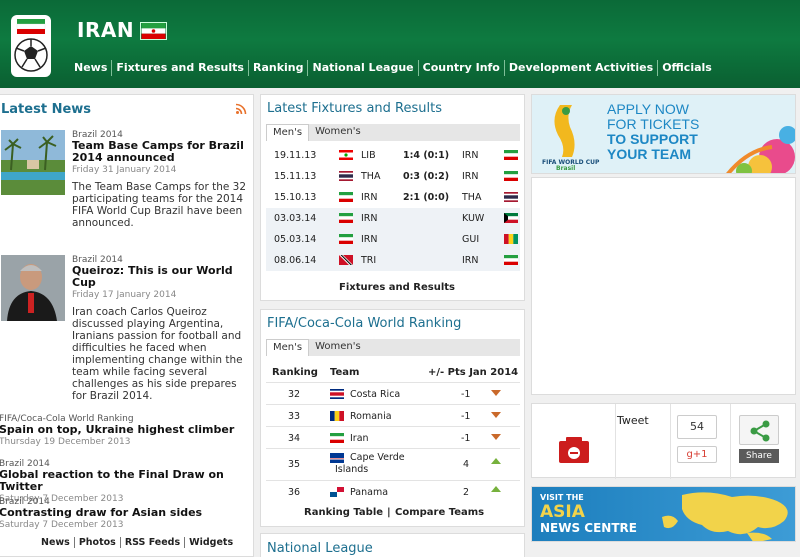 The image size is (800, 557). What do you see at coordinates (511, 218) in the screenshot?
I see `kuwait-flag-icon` at bounding box center [511, 218].